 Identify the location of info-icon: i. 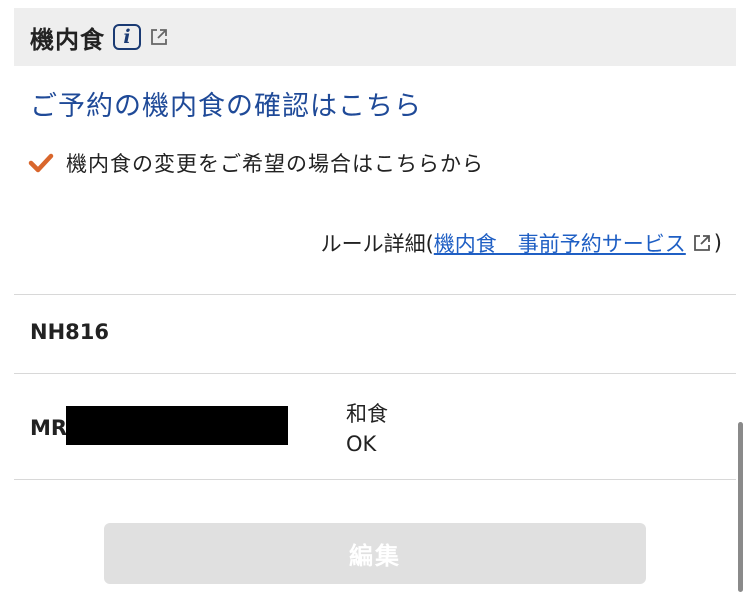
(127, 37).